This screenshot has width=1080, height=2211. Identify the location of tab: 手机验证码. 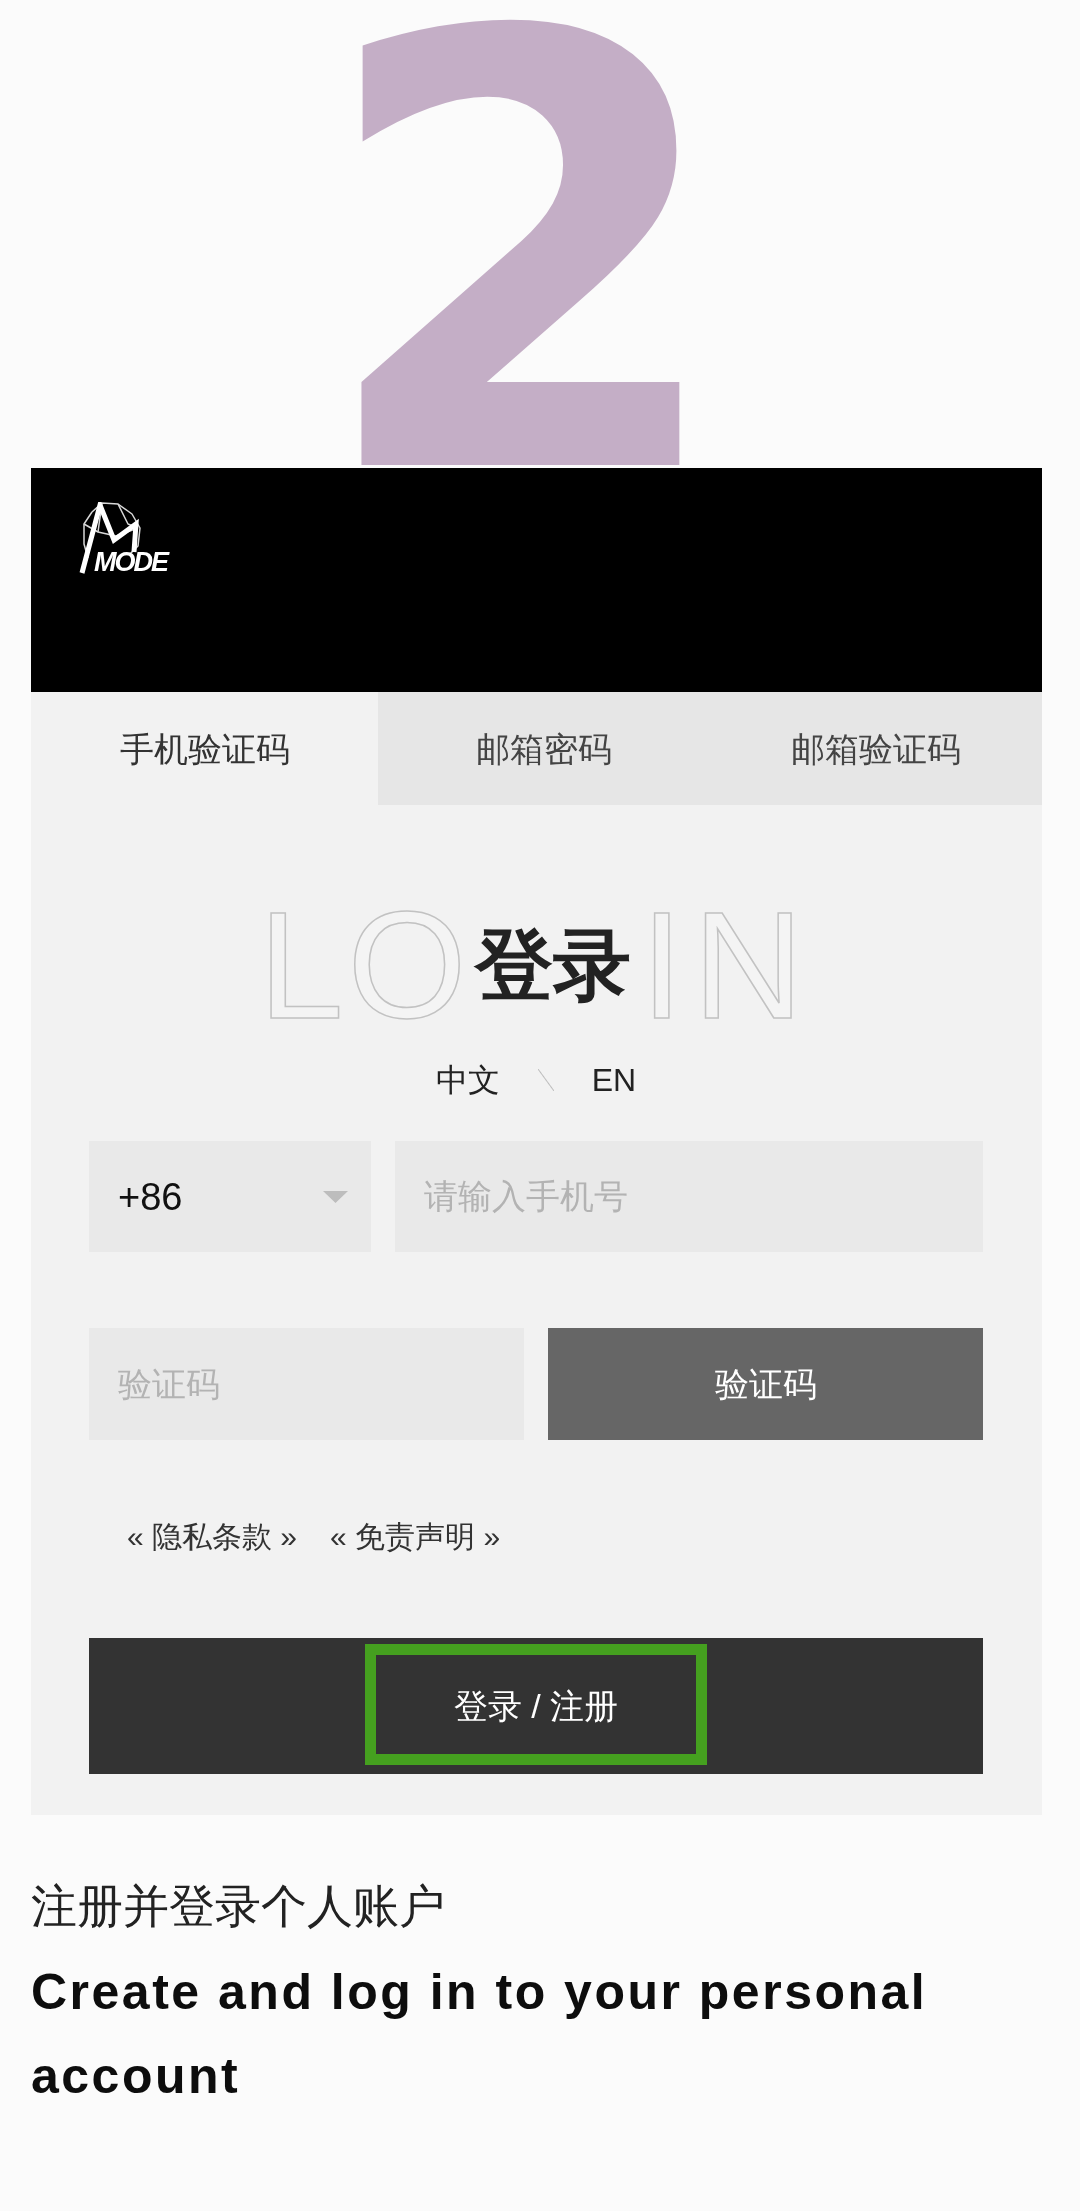
(204, 748).